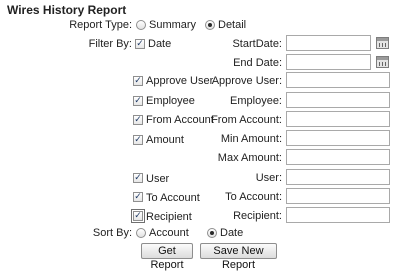  I want to click on sort-date-label: Date, so click(232, 233).